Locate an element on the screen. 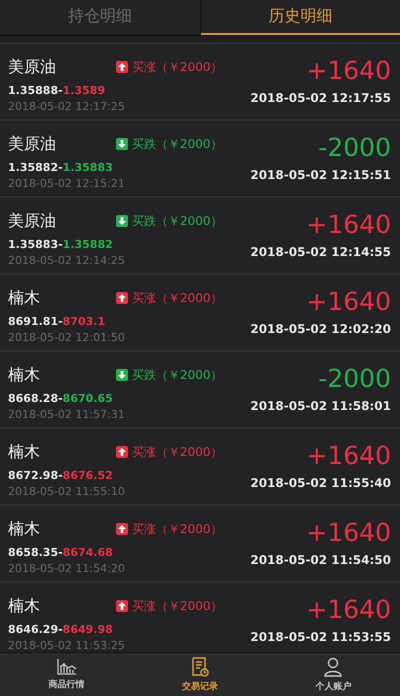 This screenshot has height=696, width=400. price-range: 1.35888-1.3589 is located at coordinates (57, 90).